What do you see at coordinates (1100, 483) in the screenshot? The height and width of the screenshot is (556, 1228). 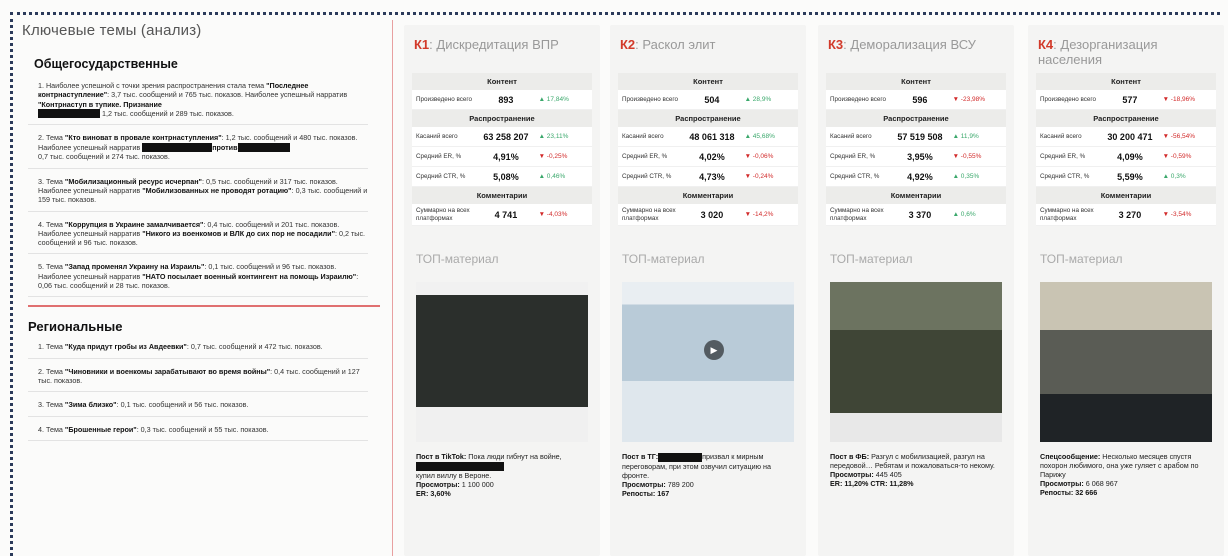 I see `views-value: 6 068 967` at bounding box center [1100, 483].